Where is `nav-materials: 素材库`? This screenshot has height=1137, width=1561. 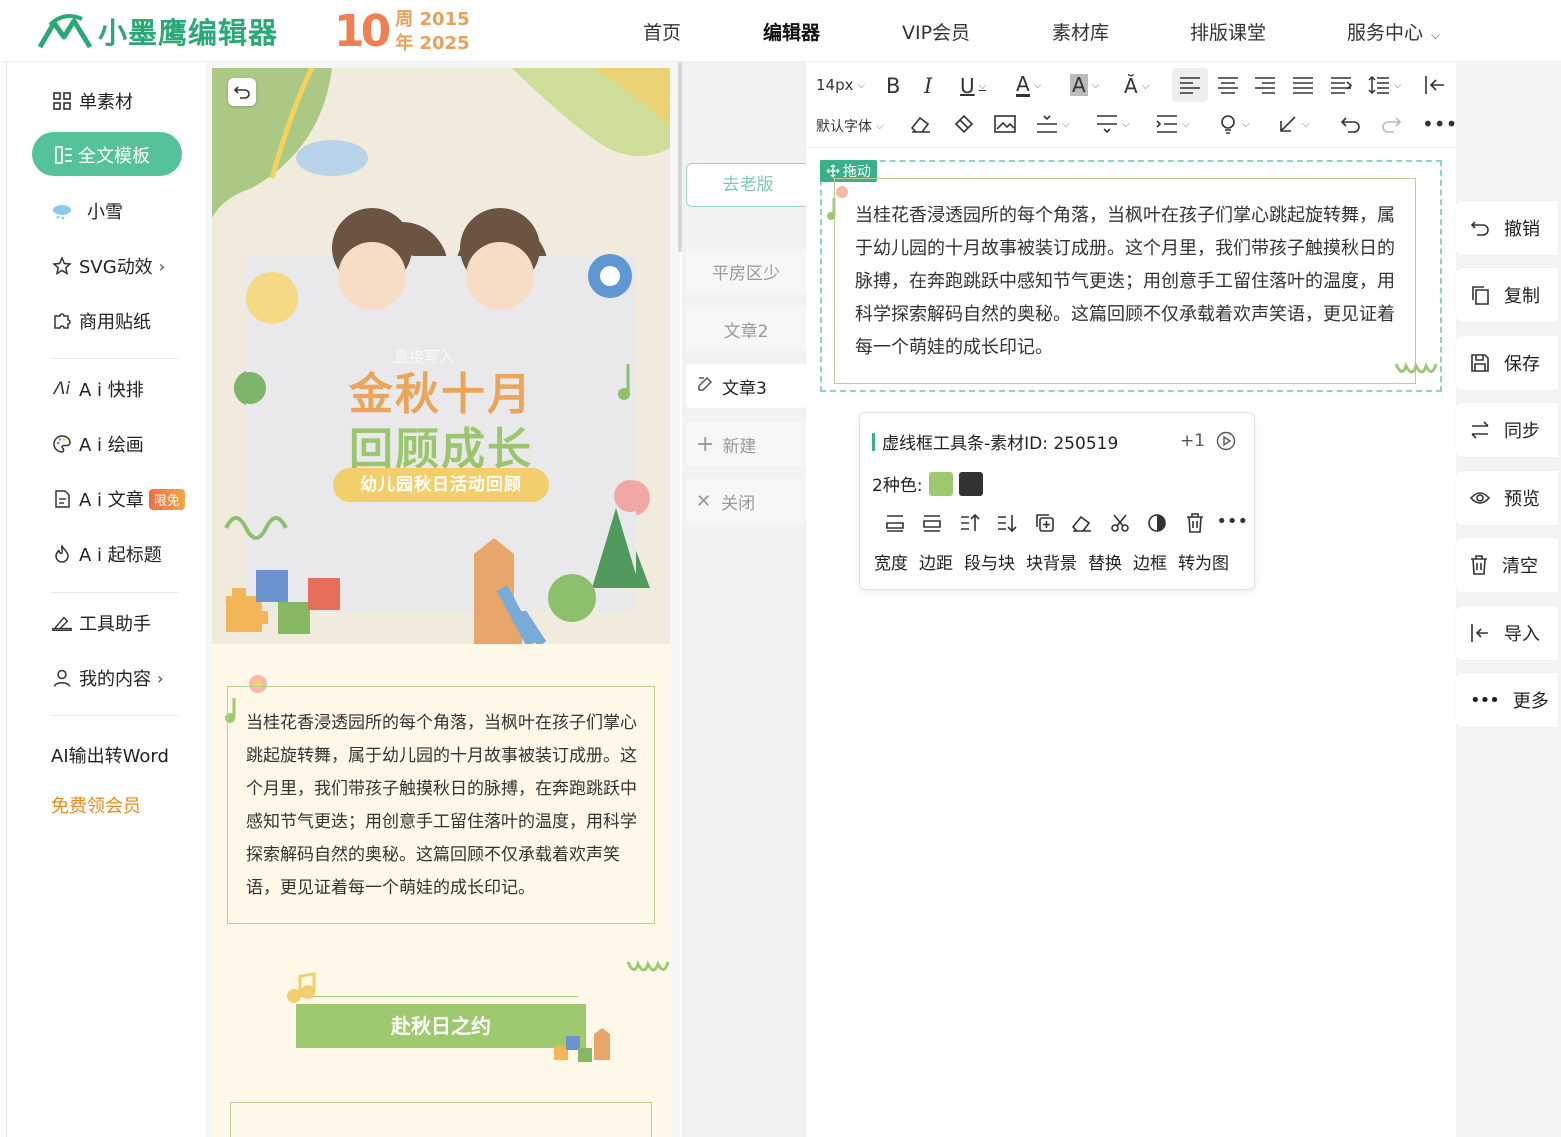 nav-materials: 素材库 is located at coordinates (1080, 31).